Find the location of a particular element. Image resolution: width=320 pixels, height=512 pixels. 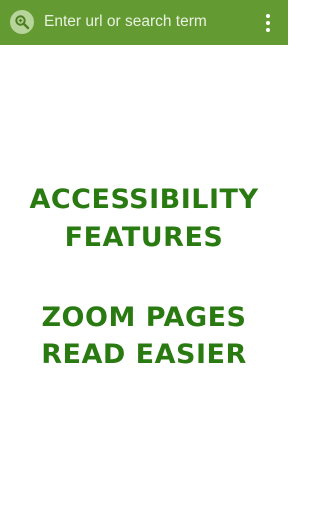

browser-toolbar is located at coordinates (144, 22).